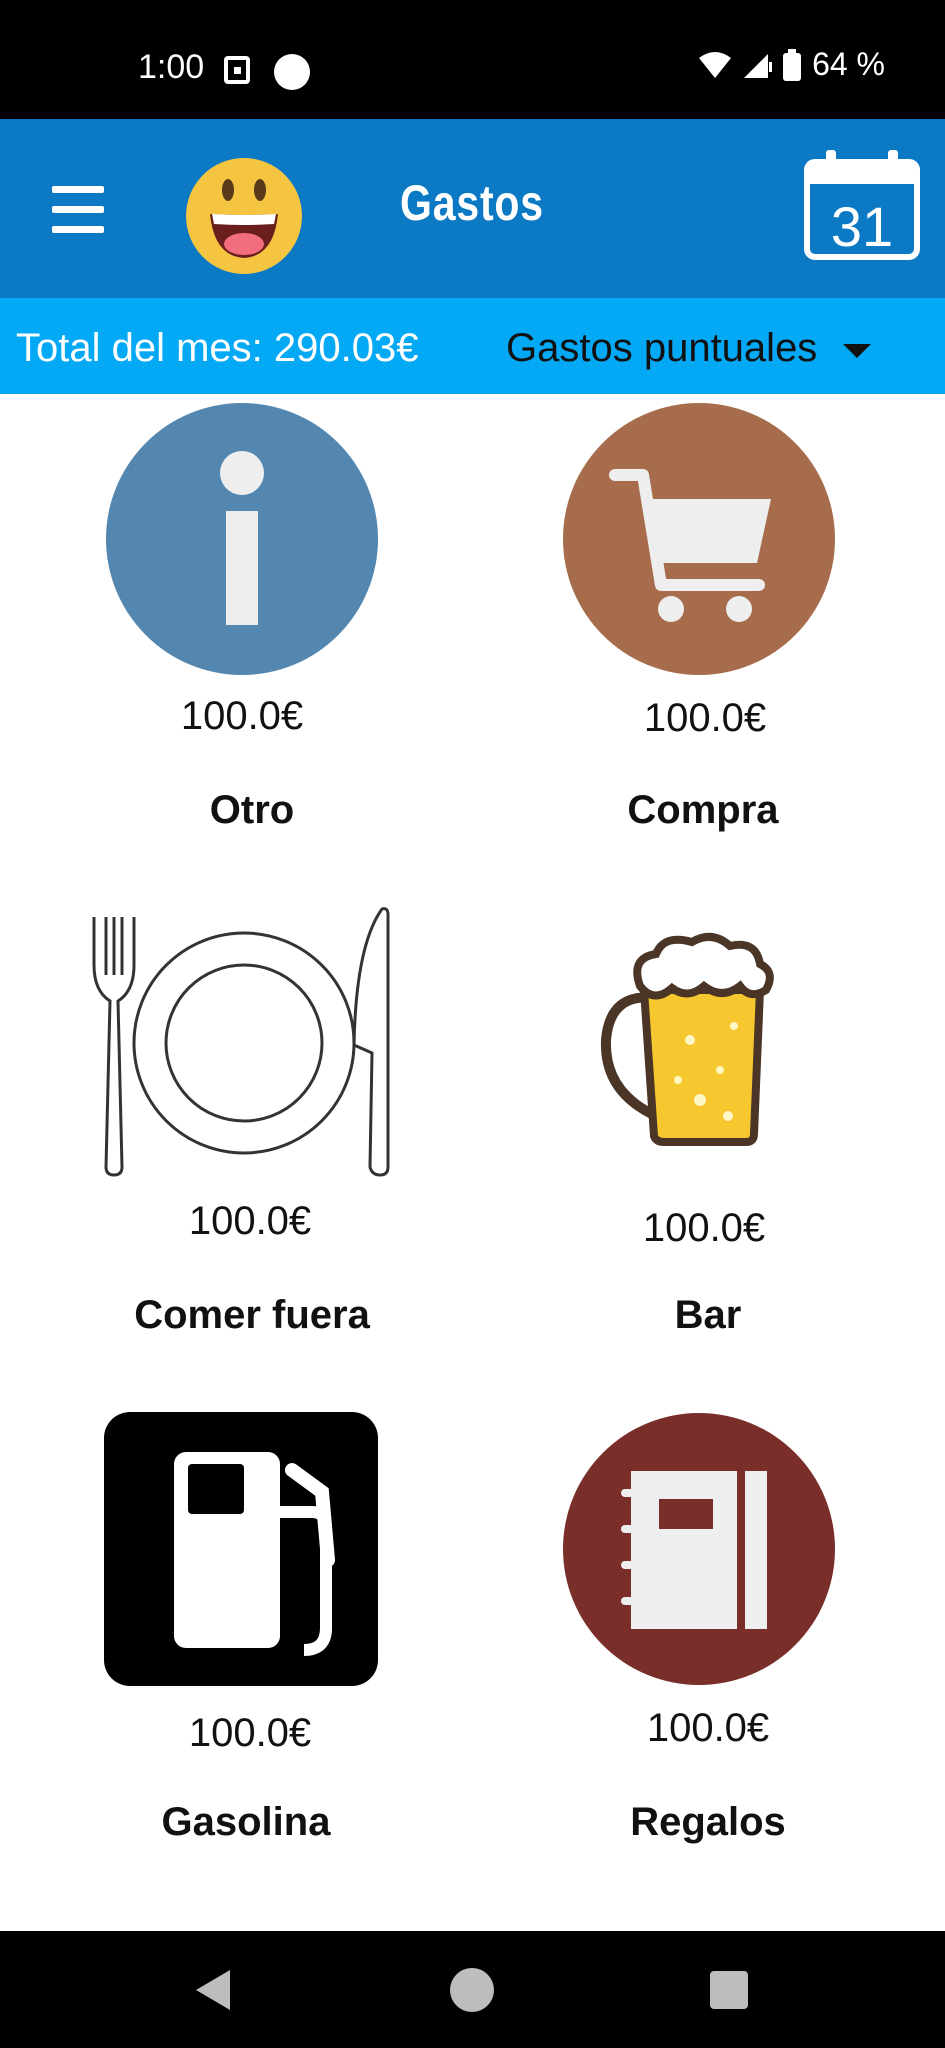  I want to click on category-label: Regalos, so click(708, 1822).